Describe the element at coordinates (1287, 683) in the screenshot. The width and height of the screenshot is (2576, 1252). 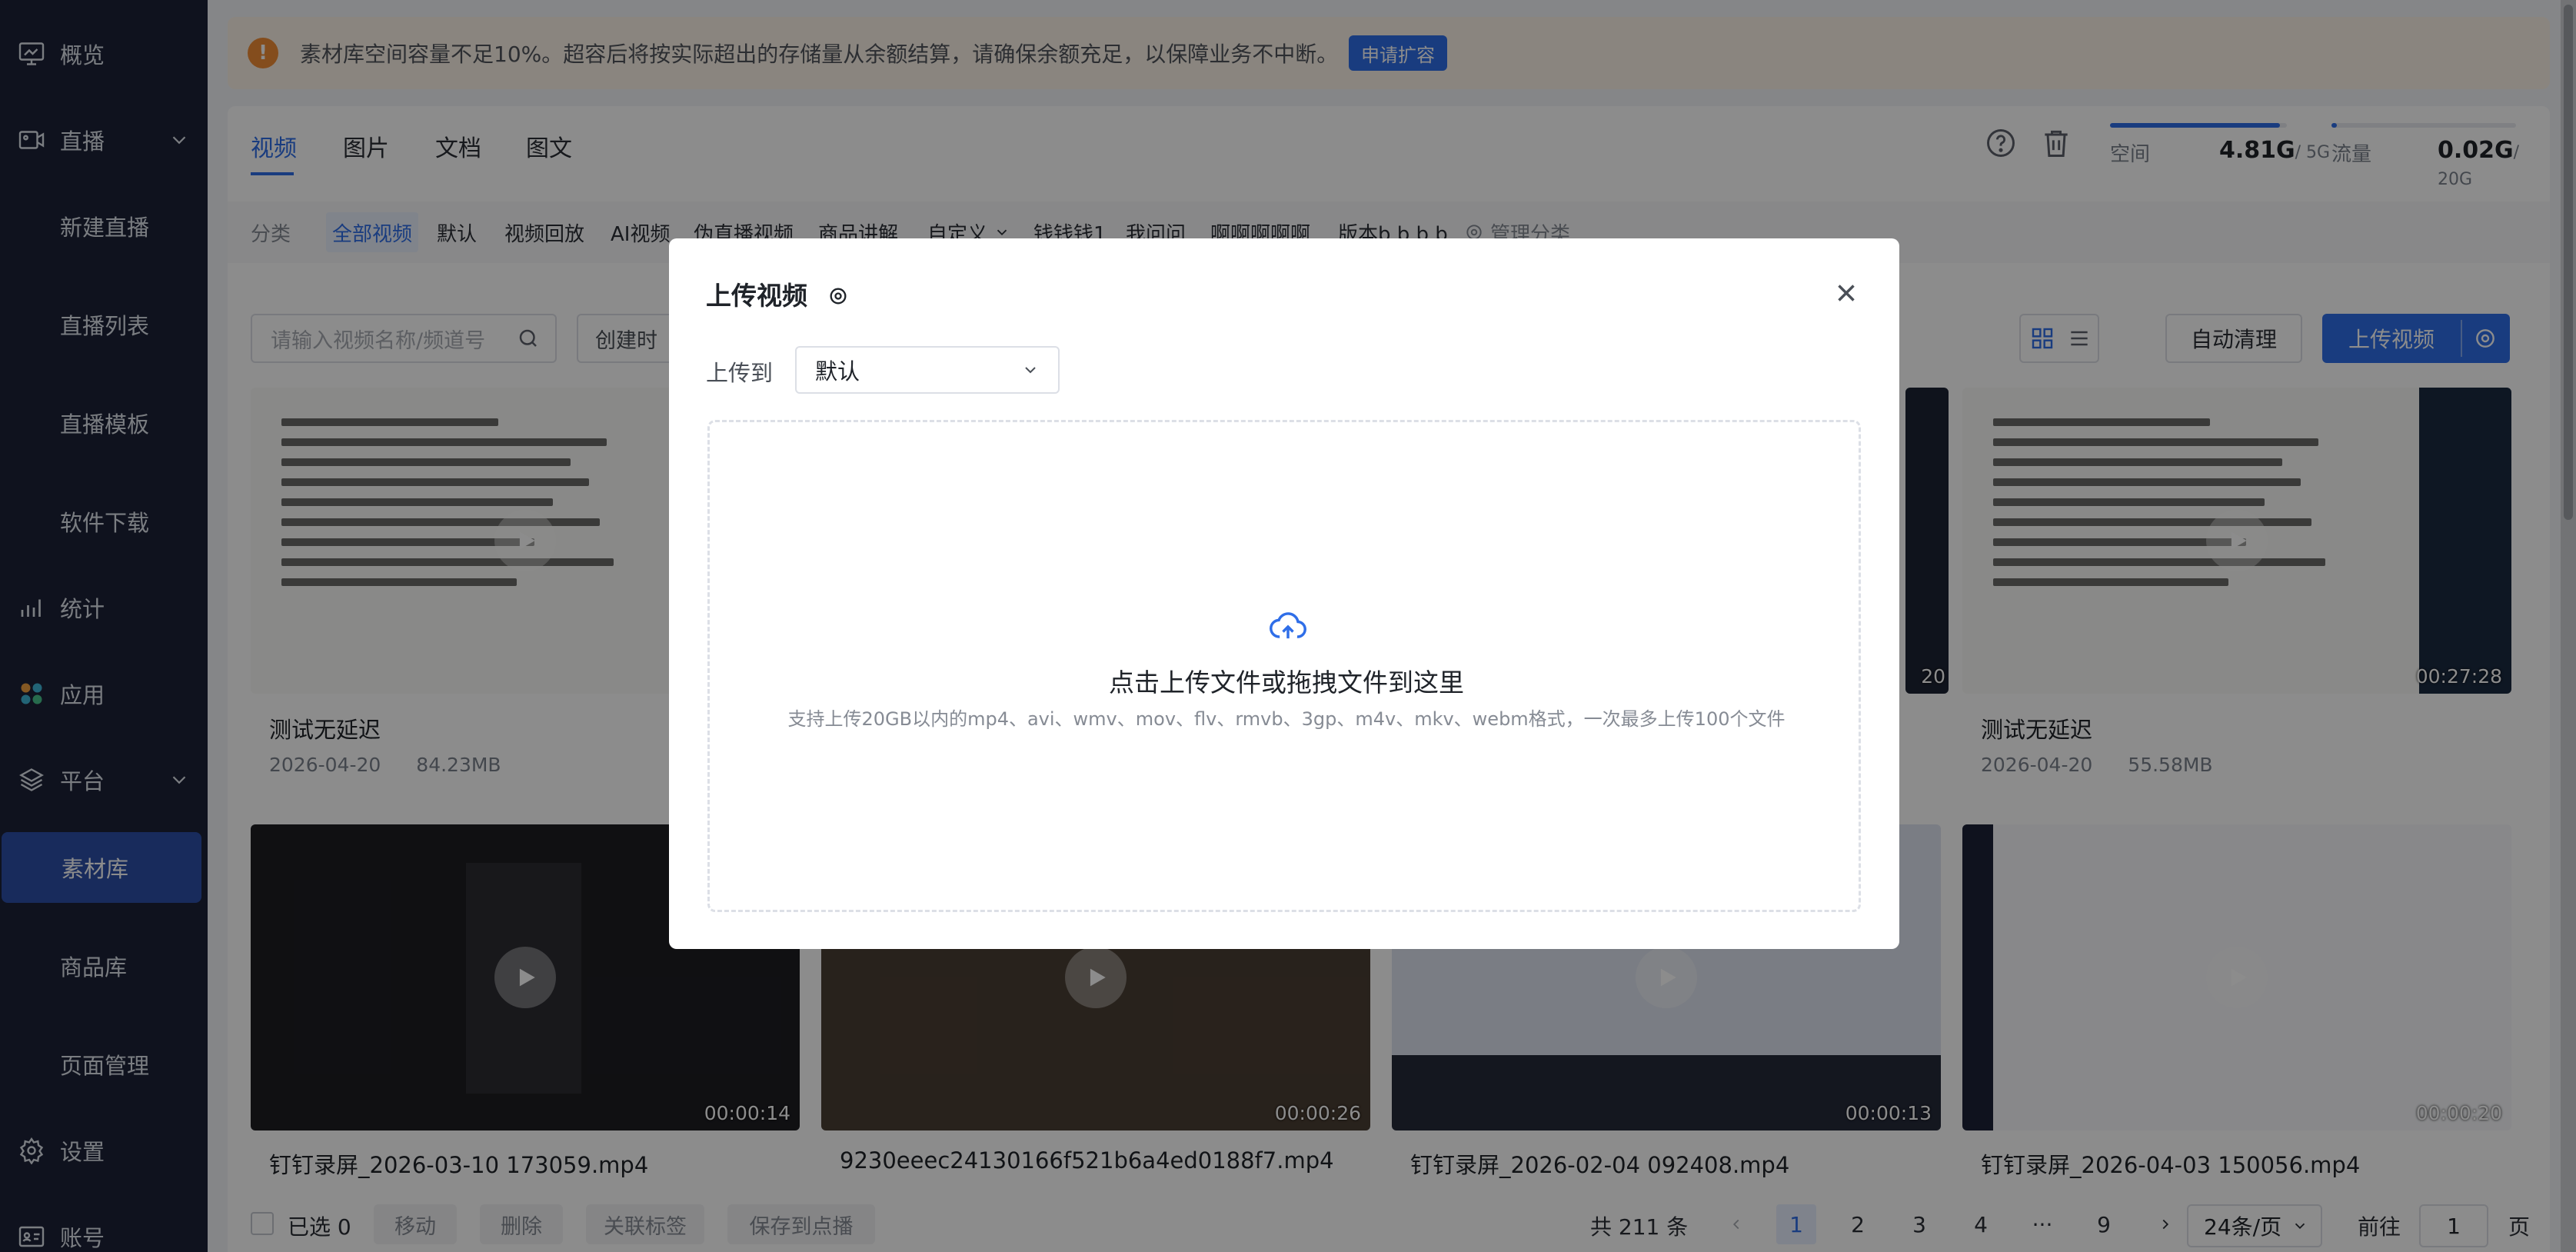
I see `drop-zone-title: 点击上传文件或拖拽文件到这里` at that location.